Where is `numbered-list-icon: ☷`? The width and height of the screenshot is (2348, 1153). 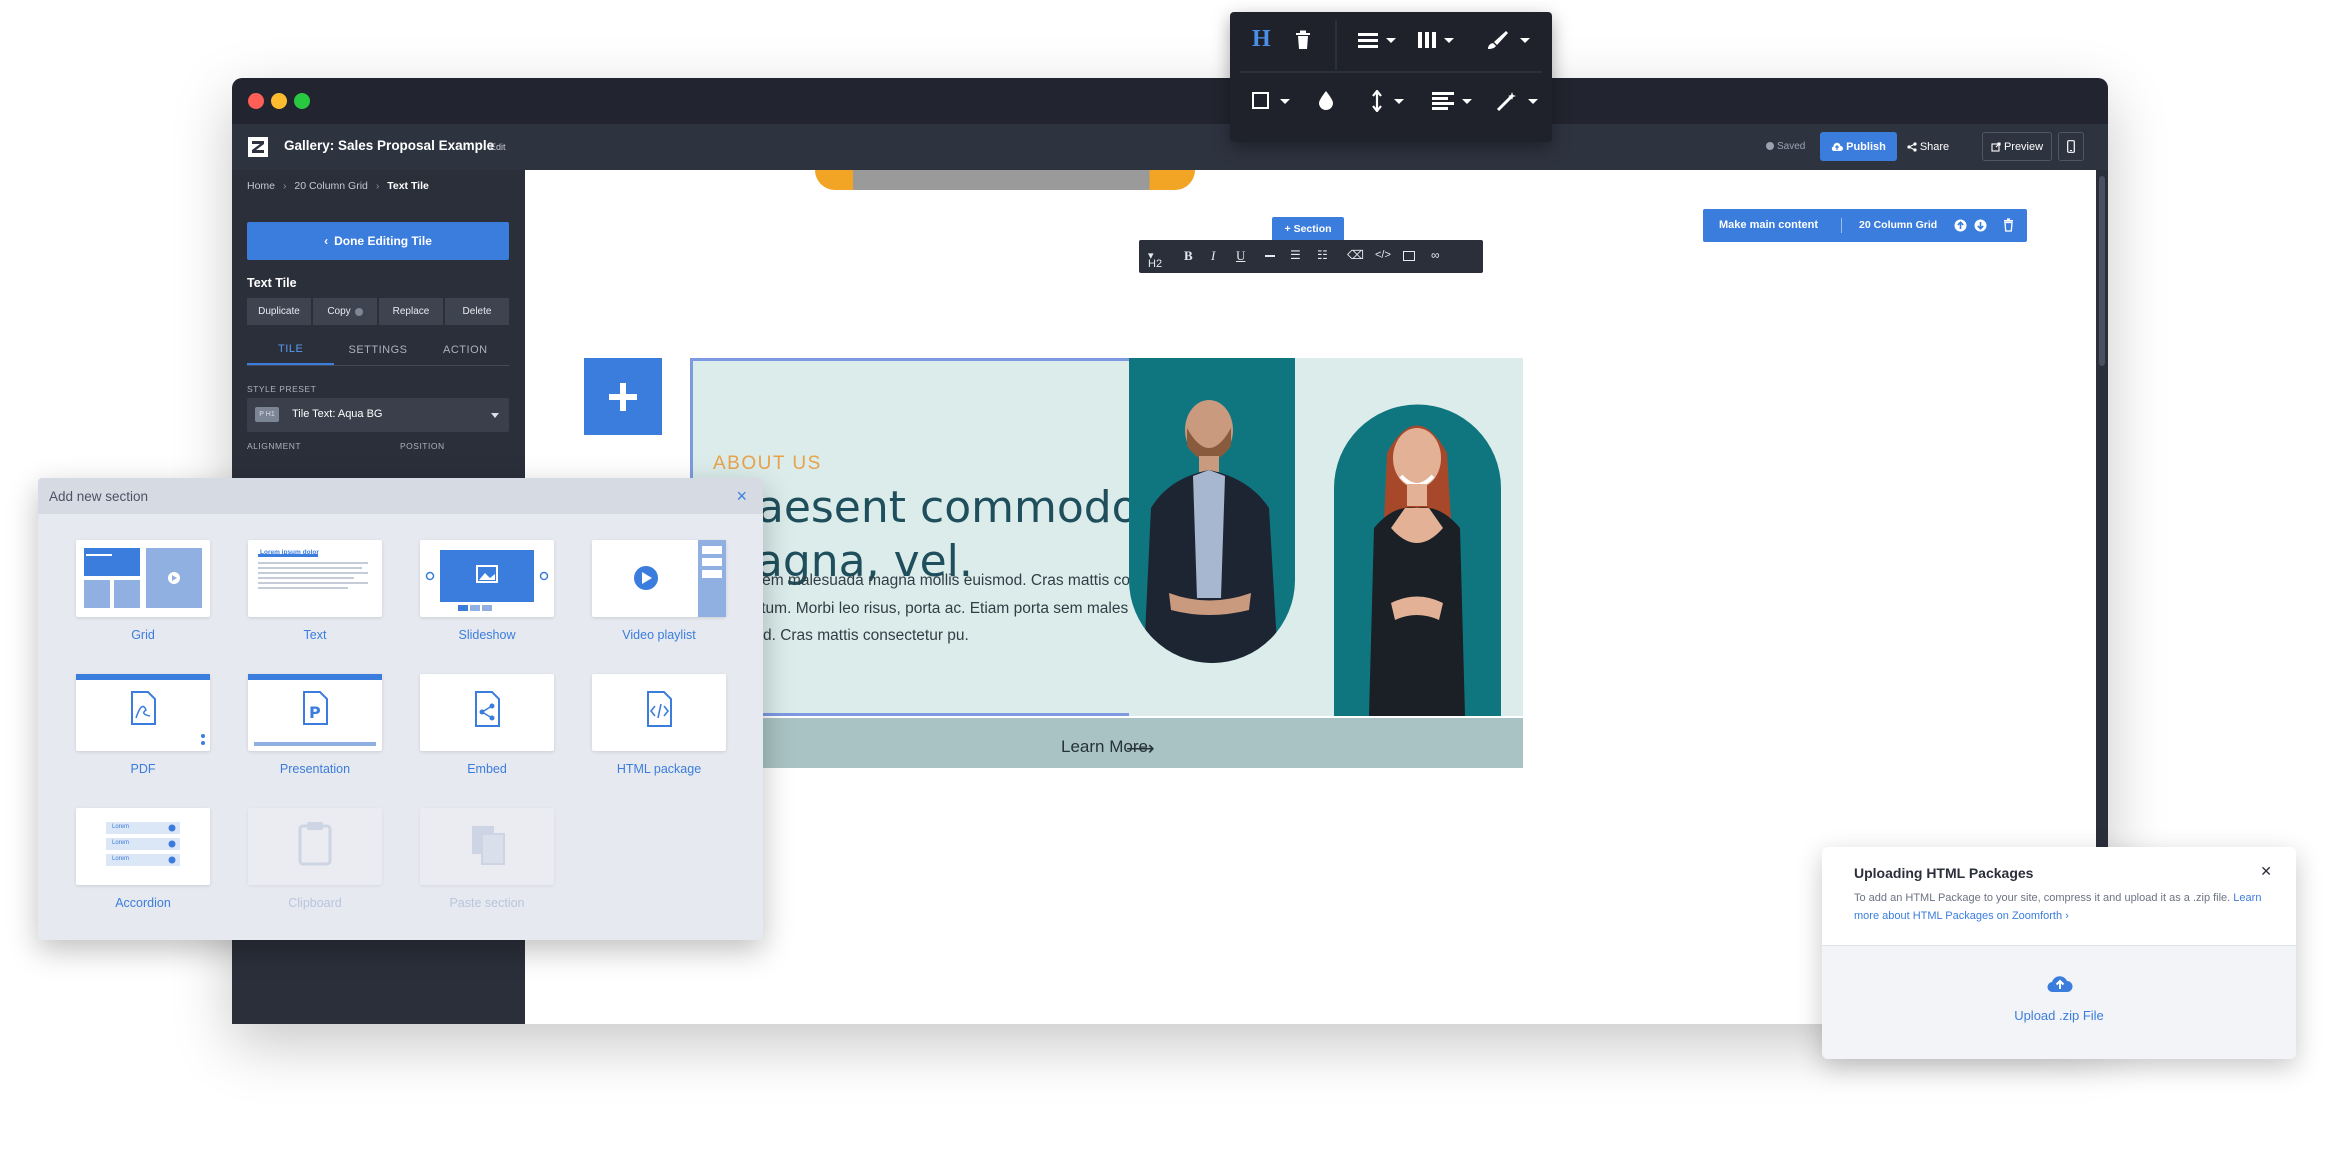 numbered-list-icon: ☷ is located at coordinates (1322, 255).